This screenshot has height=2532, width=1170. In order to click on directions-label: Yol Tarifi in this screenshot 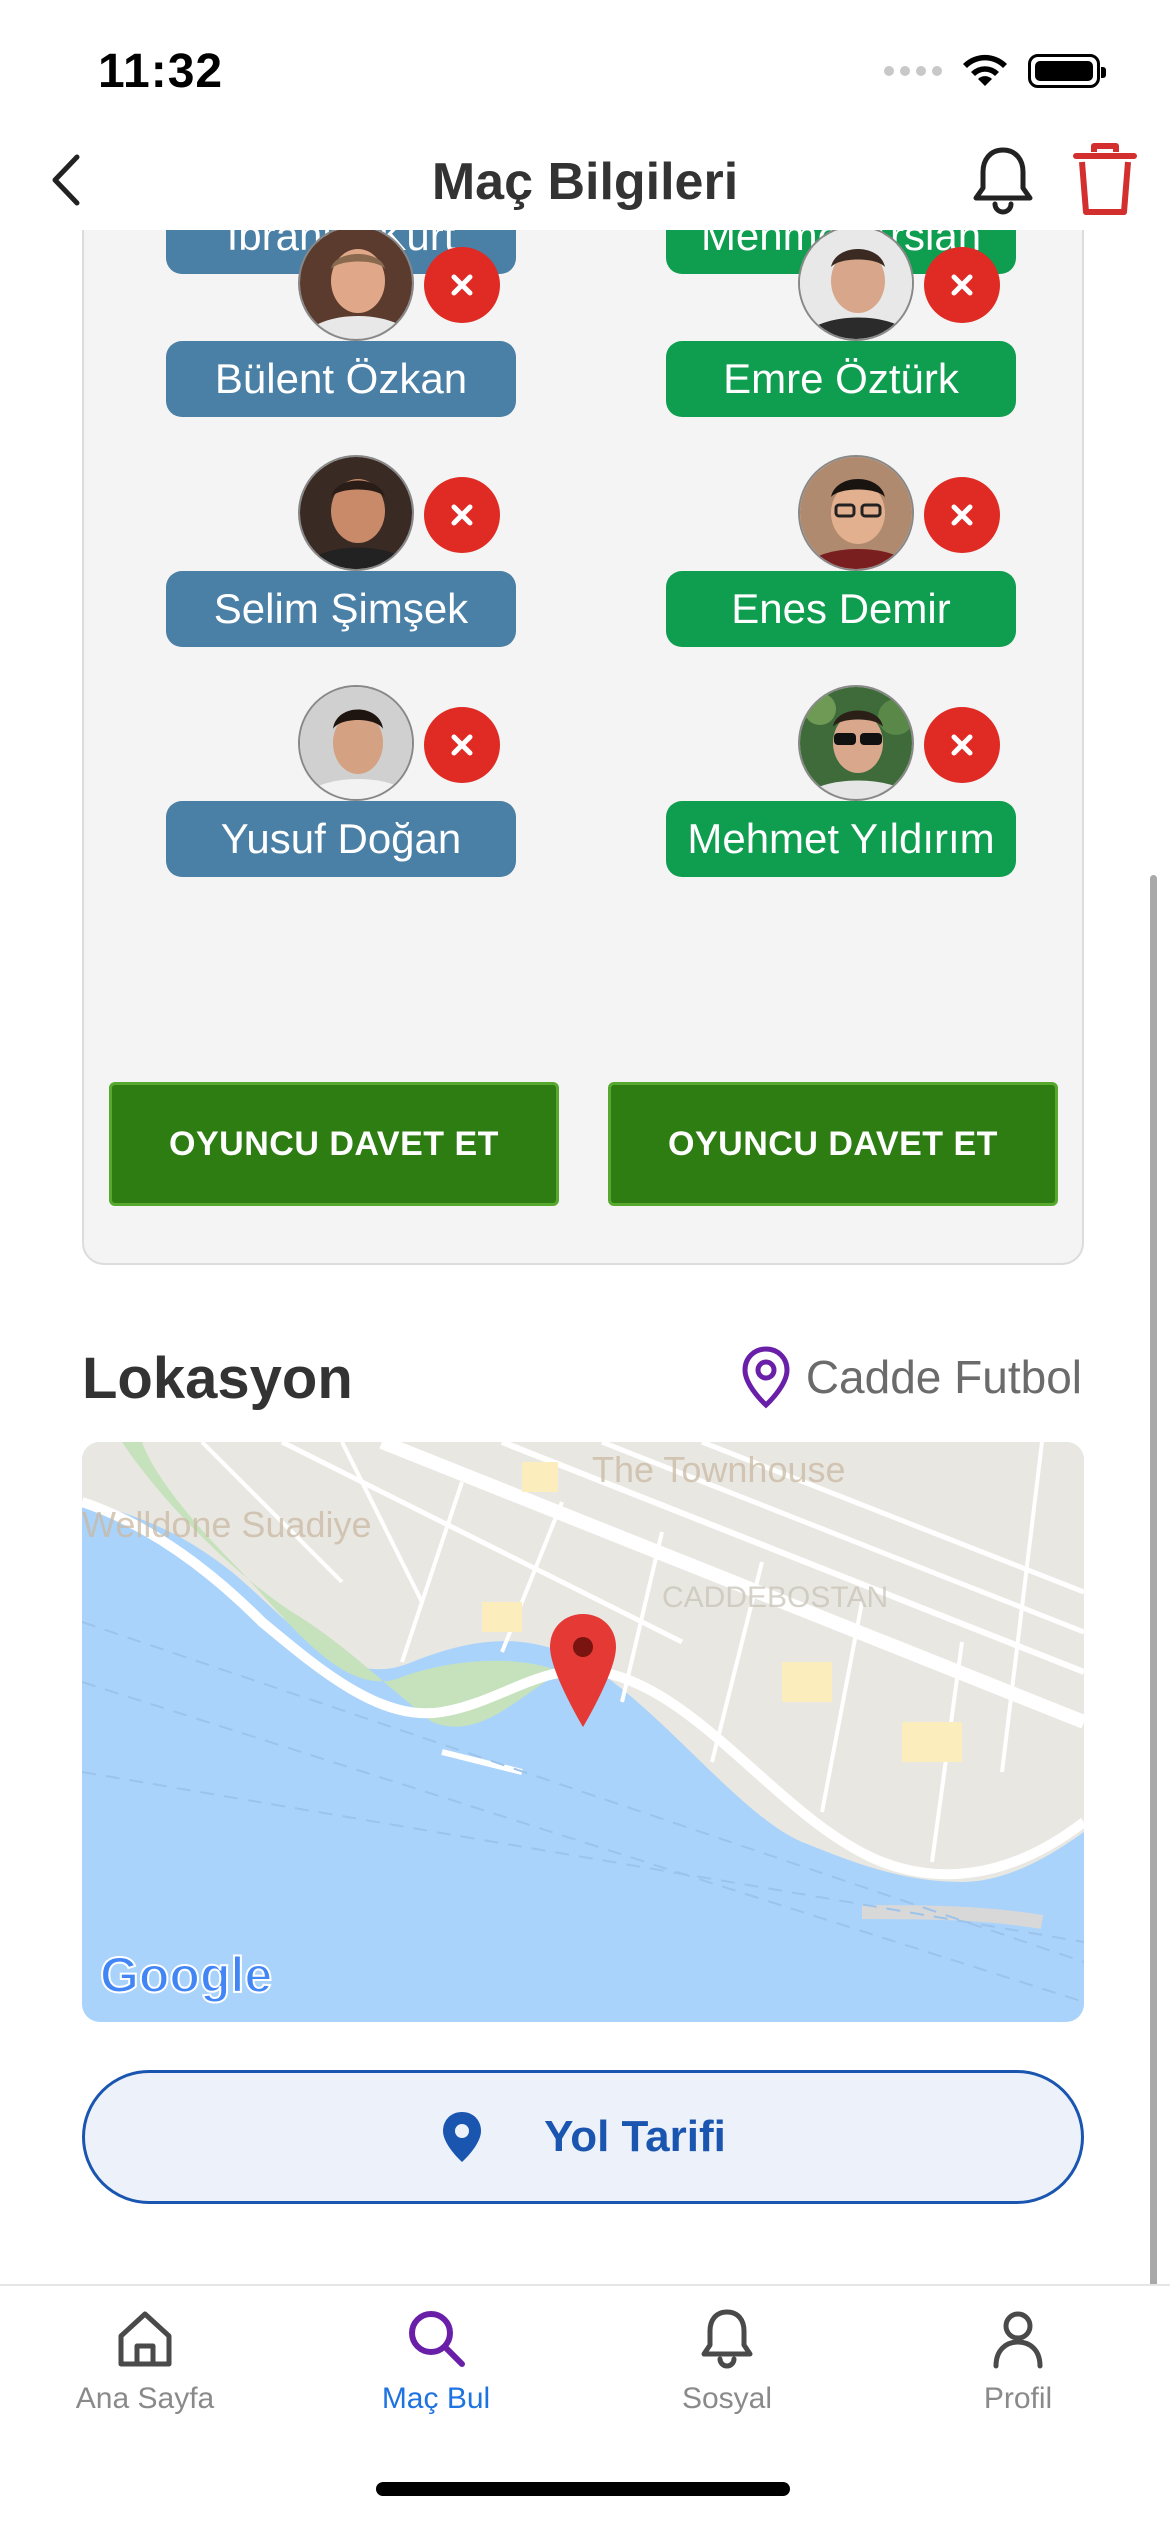, I will do `click(635, 2136)`.